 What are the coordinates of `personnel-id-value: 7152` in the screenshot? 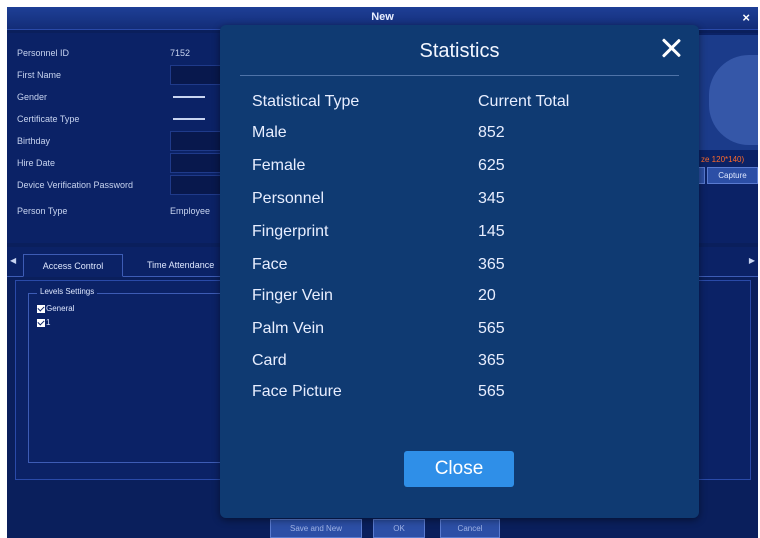 It's located at (180, 53).